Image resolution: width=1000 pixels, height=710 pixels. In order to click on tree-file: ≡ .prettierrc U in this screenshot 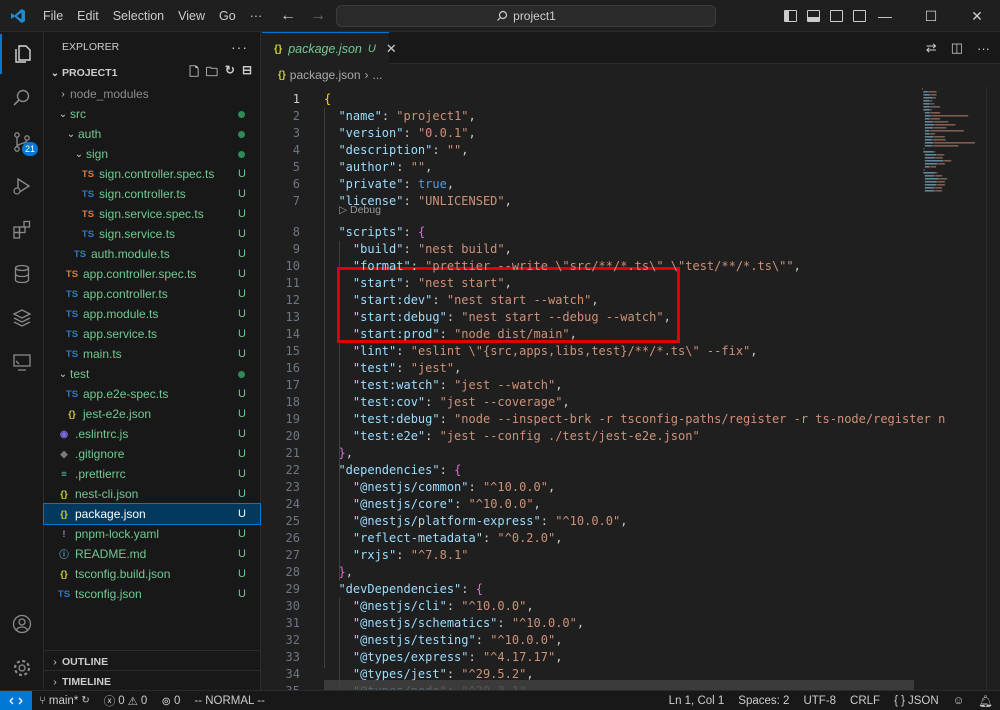, I will do `click(152, 474)`.